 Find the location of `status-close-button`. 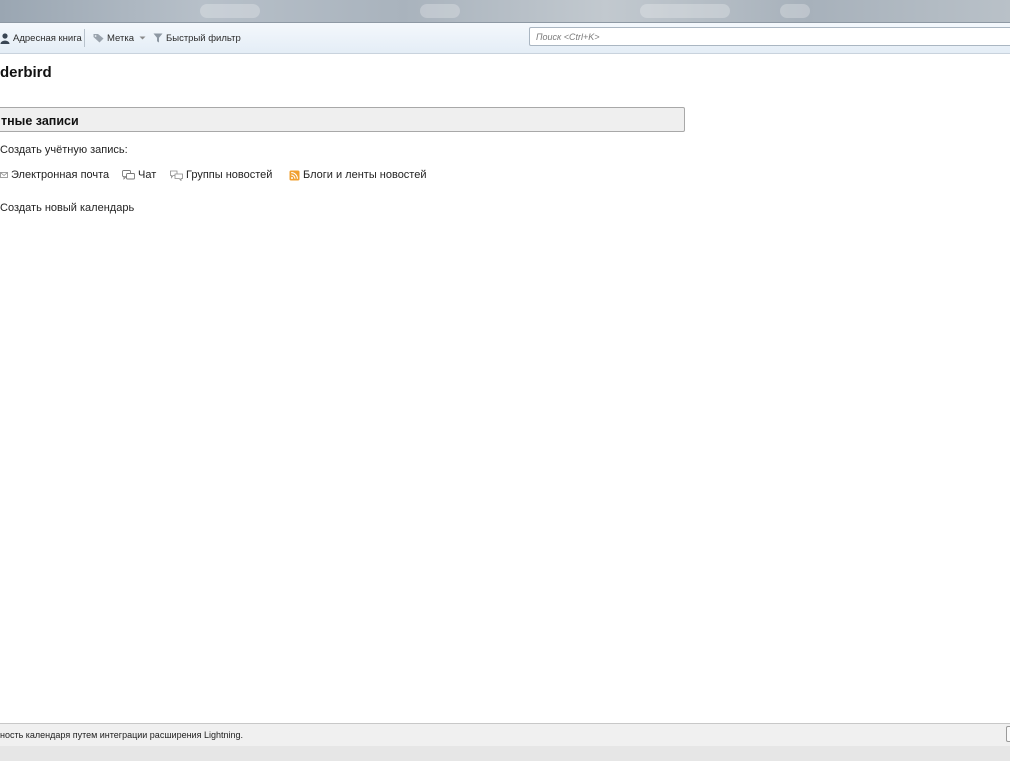

status-close-button is located at coordinates (1008, 734).